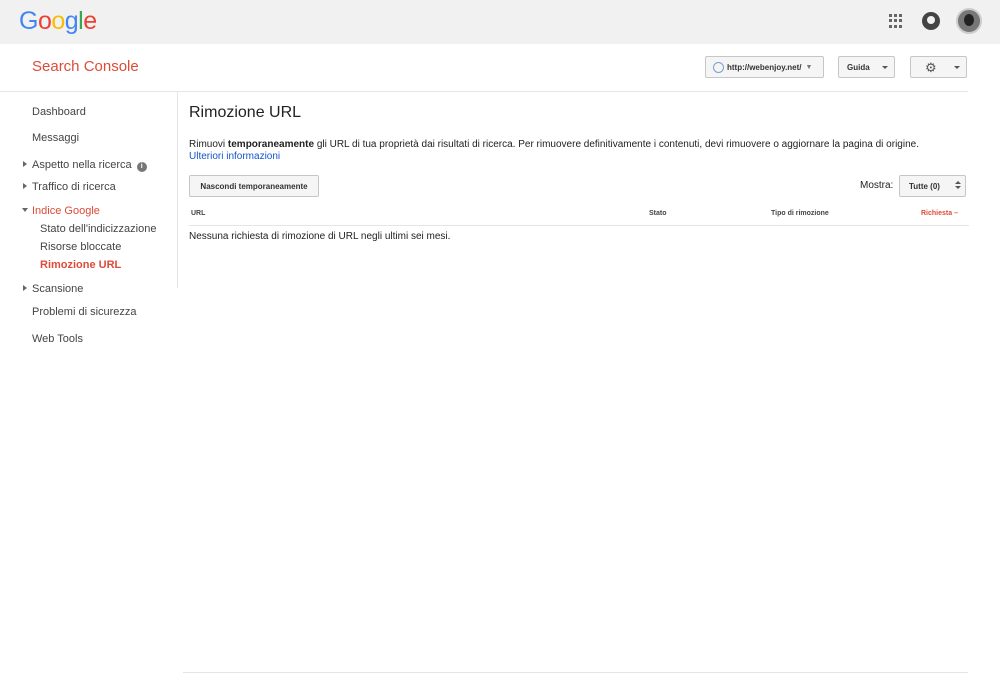 Image resolution: width=1000 pixels, height=682 pixels. I want to click on chevron-down-icon: ▼, so click(809, 67).